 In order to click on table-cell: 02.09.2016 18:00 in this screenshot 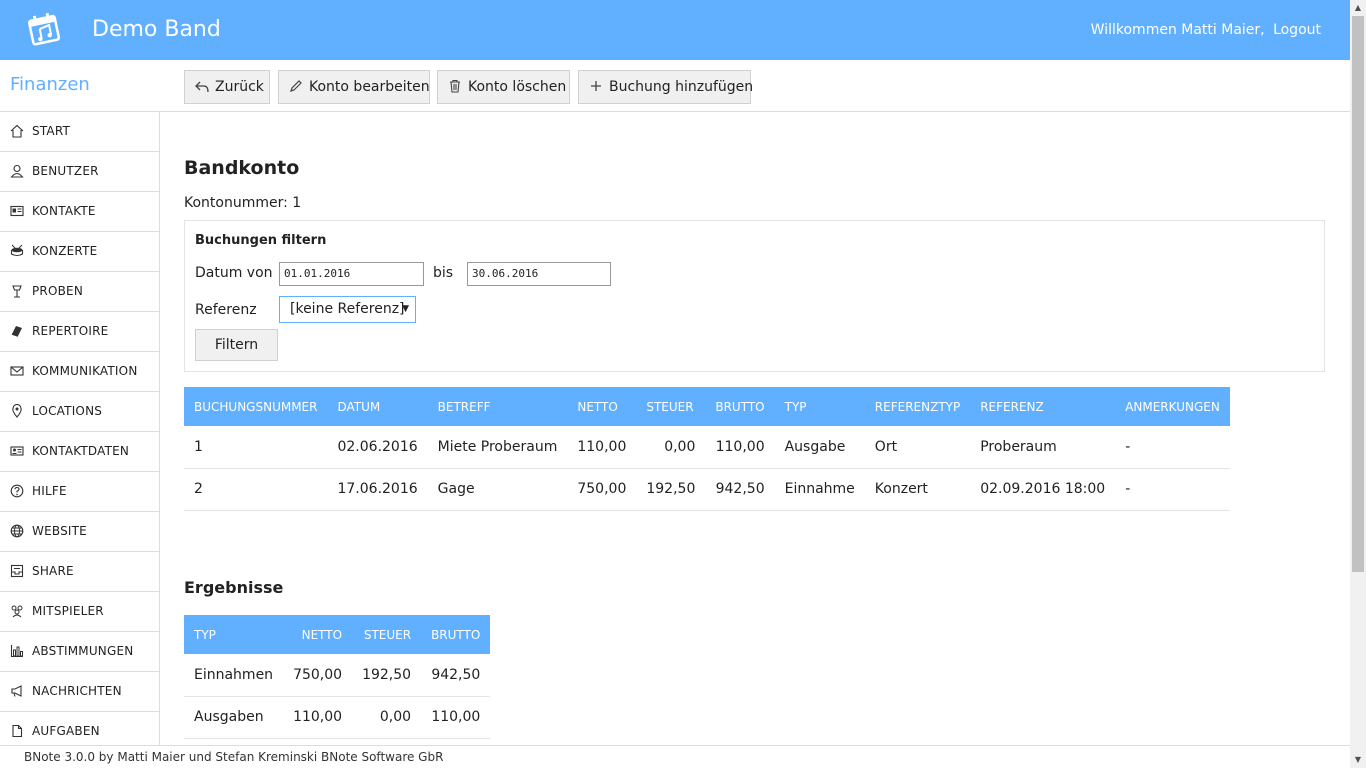, I will do `click(1043, 489)`.